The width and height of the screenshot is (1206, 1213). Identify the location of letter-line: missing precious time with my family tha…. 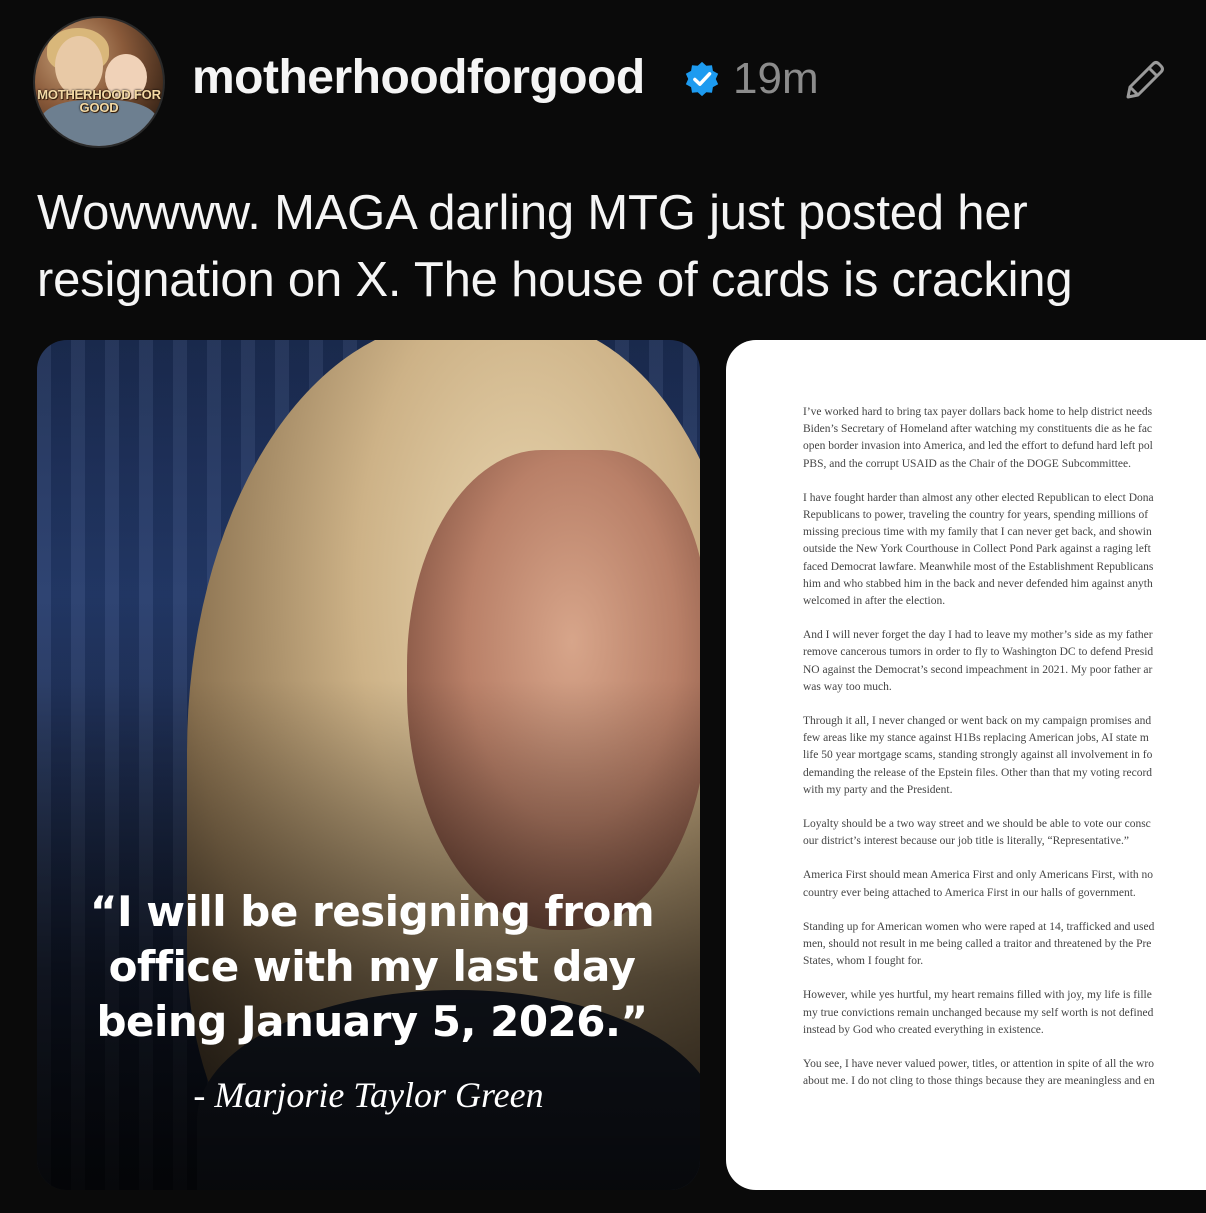
(977, 532).